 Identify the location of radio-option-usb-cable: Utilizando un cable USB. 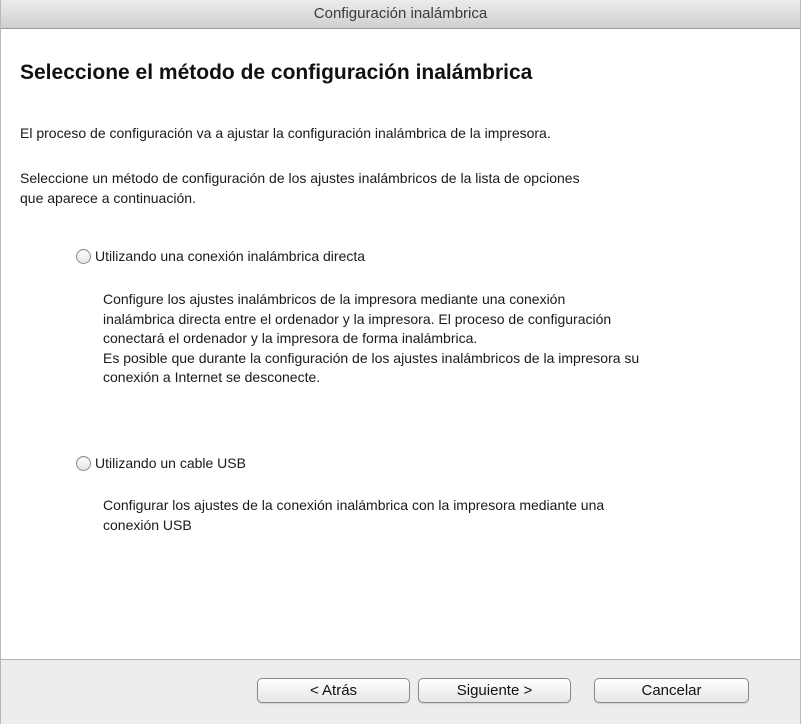
(161, 463).